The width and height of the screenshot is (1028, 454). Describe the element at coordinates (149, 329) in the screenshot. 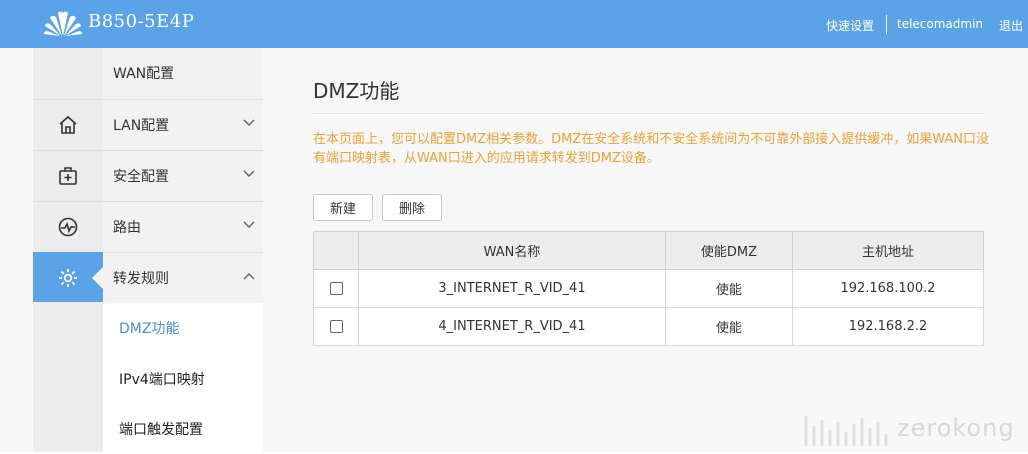

I see `submenu-item-label: DMZ功能` at that location.